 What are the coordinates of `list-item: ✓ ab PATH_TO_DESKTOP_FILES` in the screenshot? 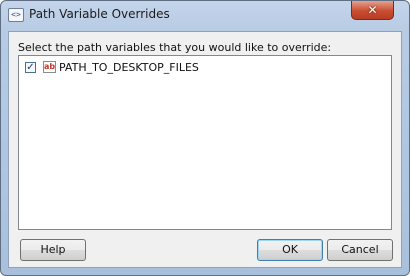 It's located at (175, 68).